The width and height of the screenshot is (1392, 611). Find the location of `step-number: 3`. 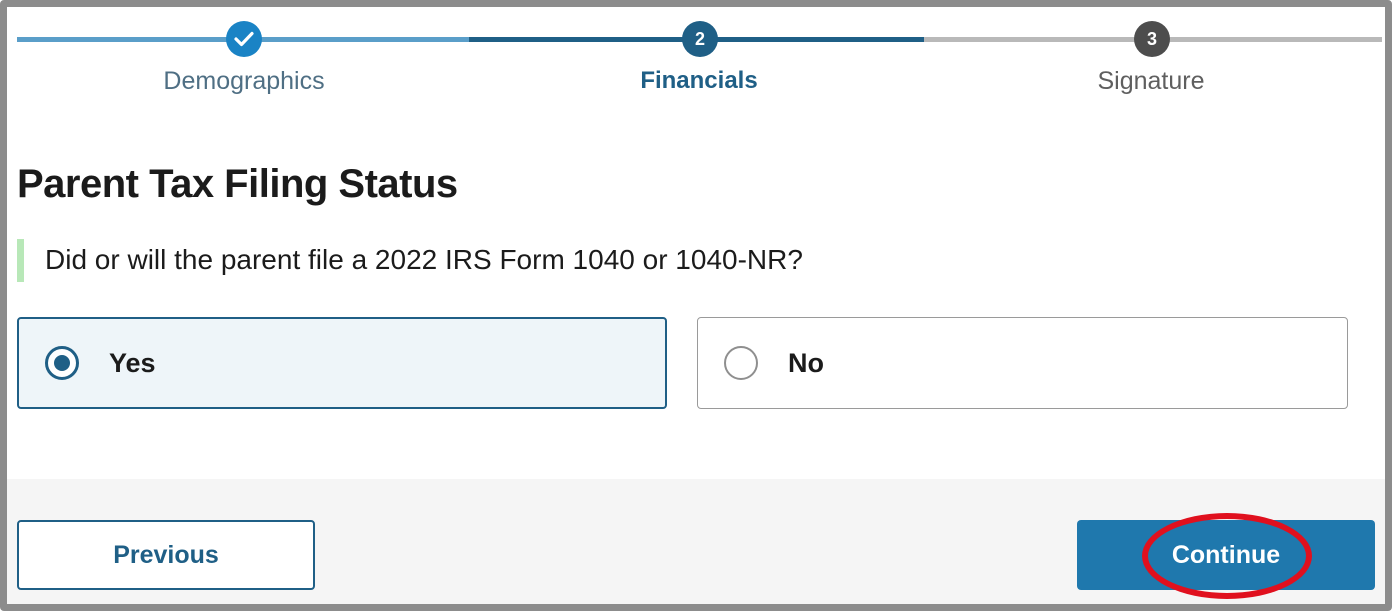

step-number: 3 is located at coordinates (1151, 38).